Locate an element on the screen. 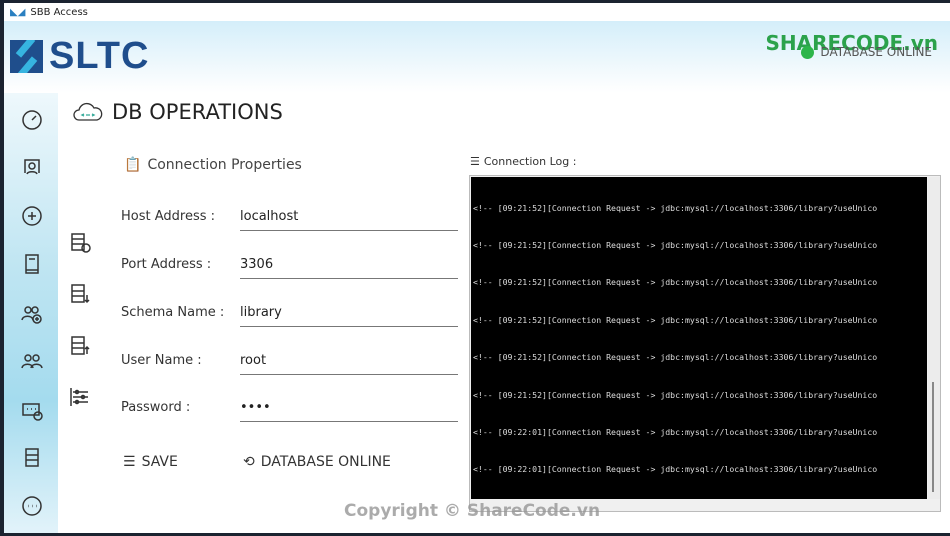  user-input: root is located at coordinates (349, 362).